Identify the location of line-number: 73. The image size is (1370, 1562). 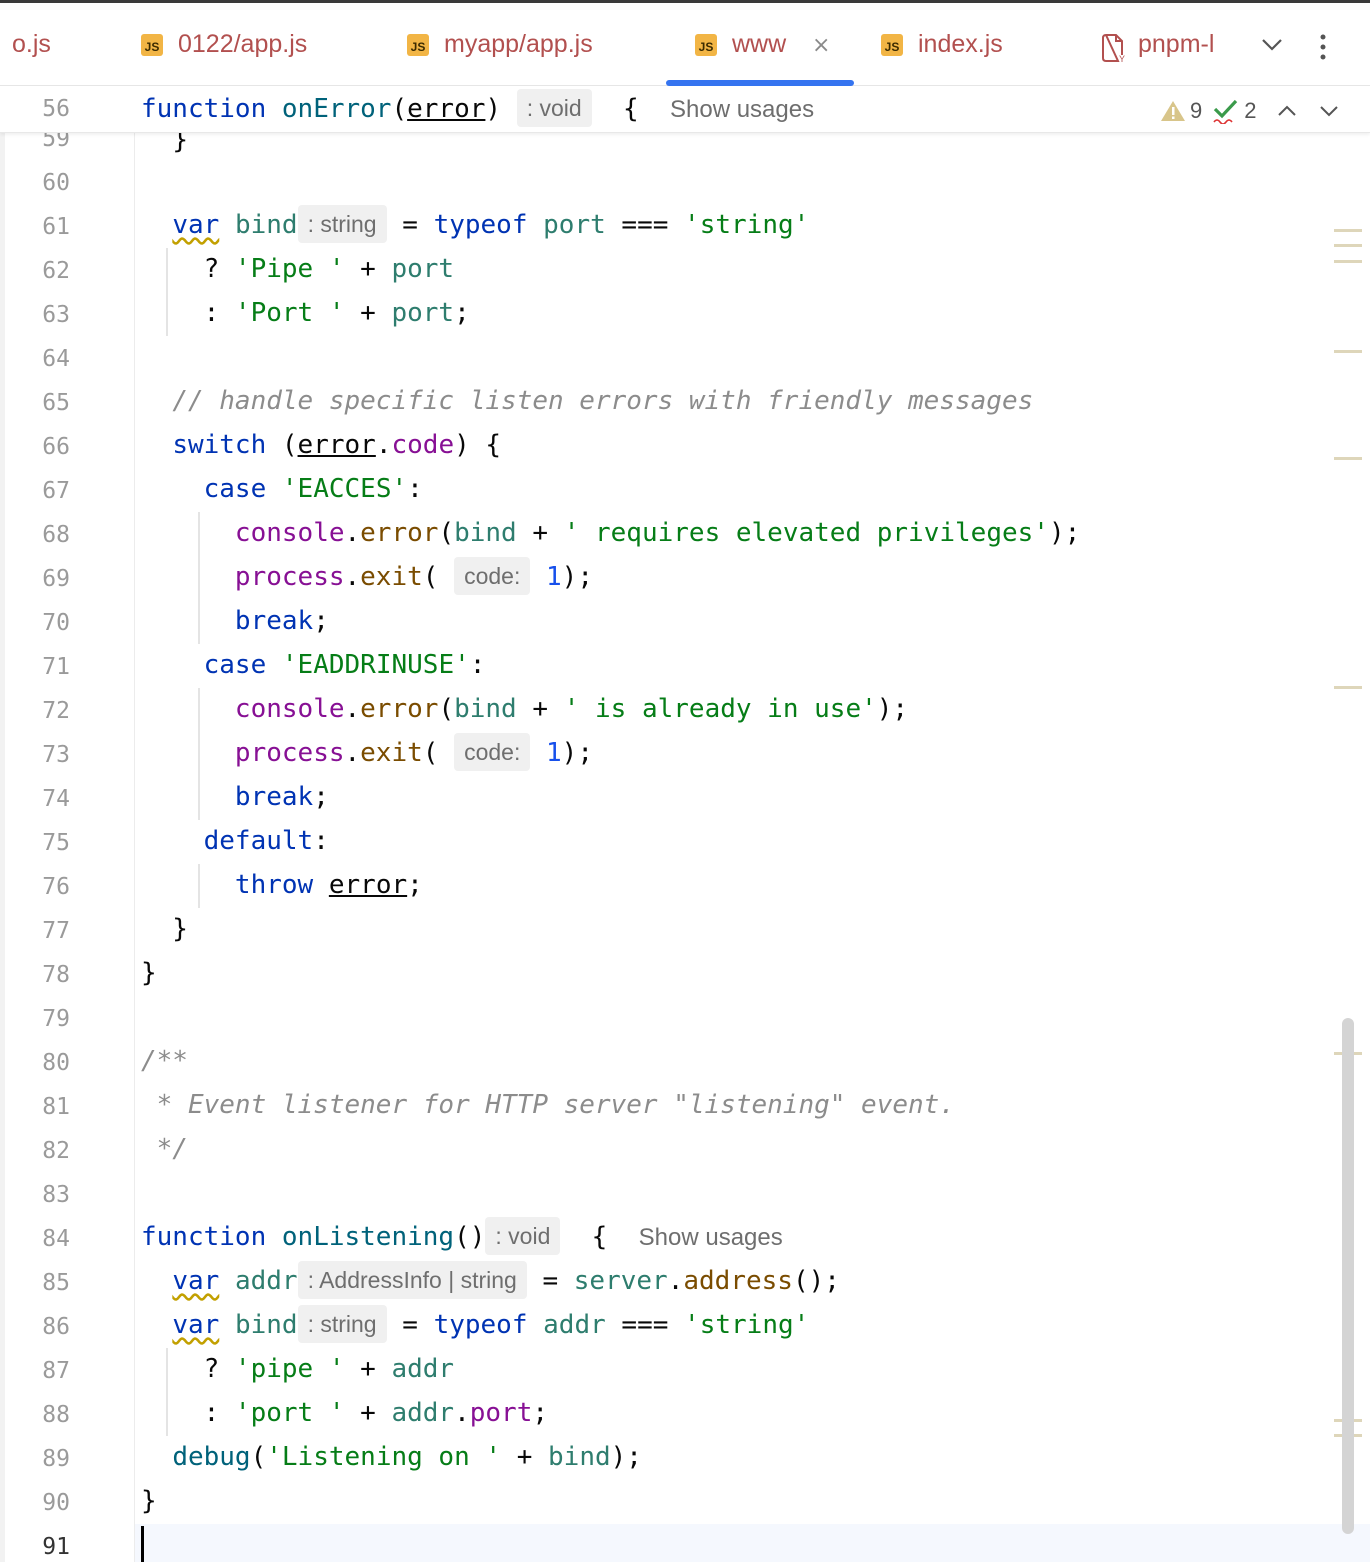
(56, 755).